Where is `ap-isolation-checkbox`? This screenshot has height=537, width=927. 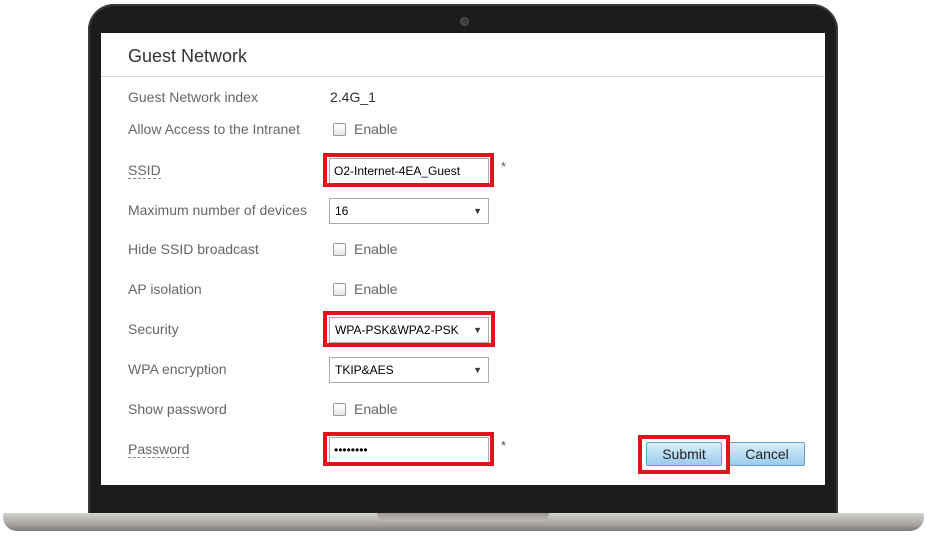
ap-isolation-checkbox is located at coordinates (339, 289).